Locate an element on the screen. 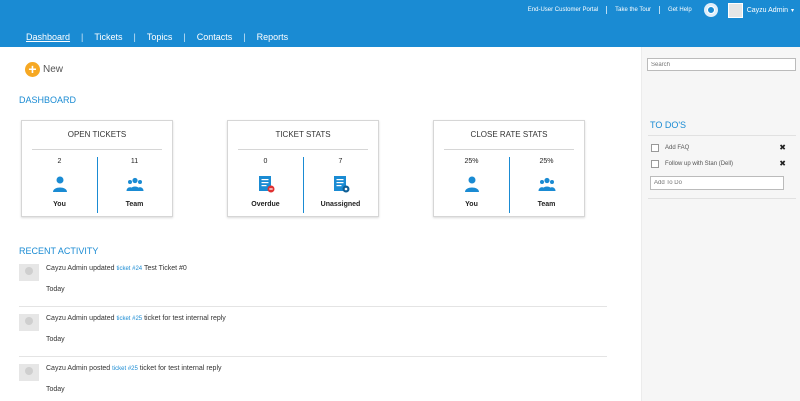 The width and height of the screenshot is (800, 401). stat-label: Unassigned is located at coordinates (340, 204).